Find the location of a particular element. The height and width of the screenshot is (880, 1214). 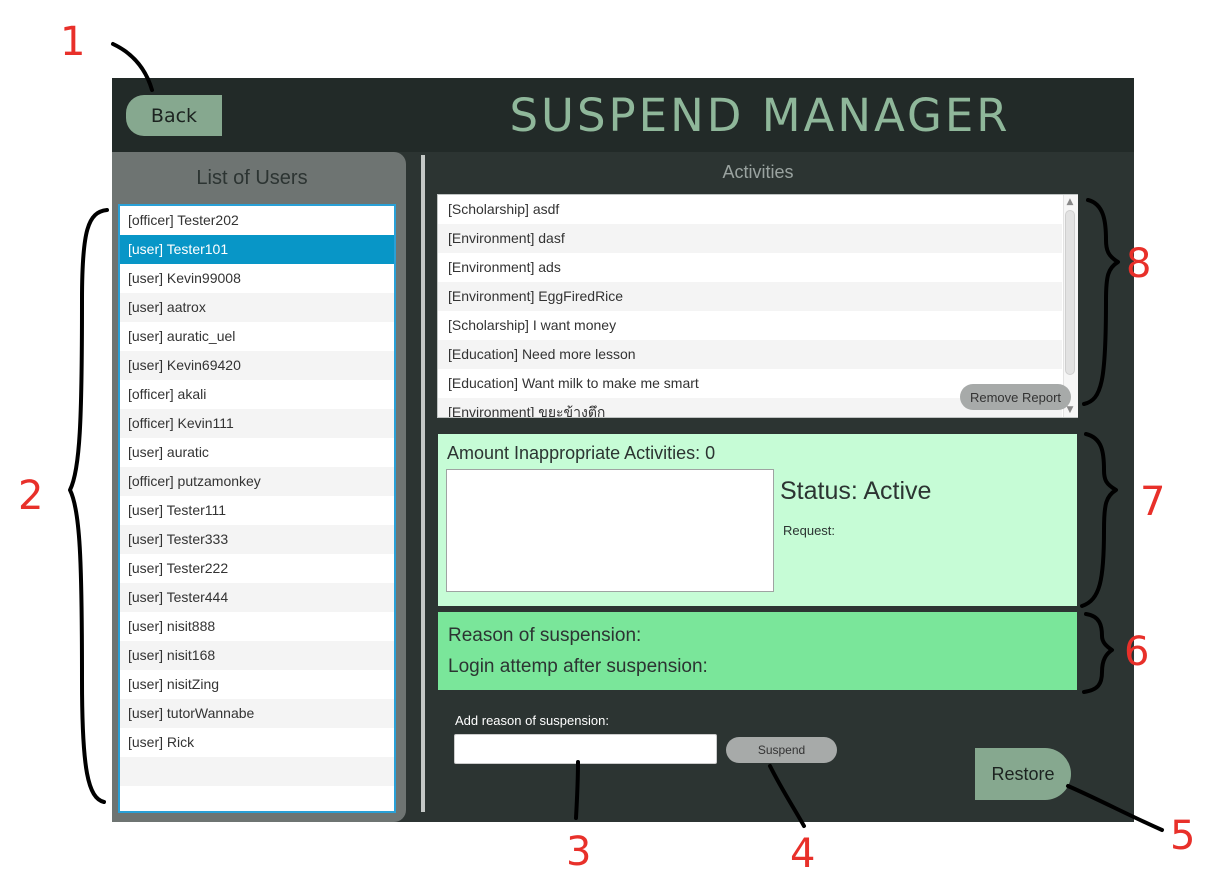

remove-report-button: Remove Report is located at coordinates (1015, 397).